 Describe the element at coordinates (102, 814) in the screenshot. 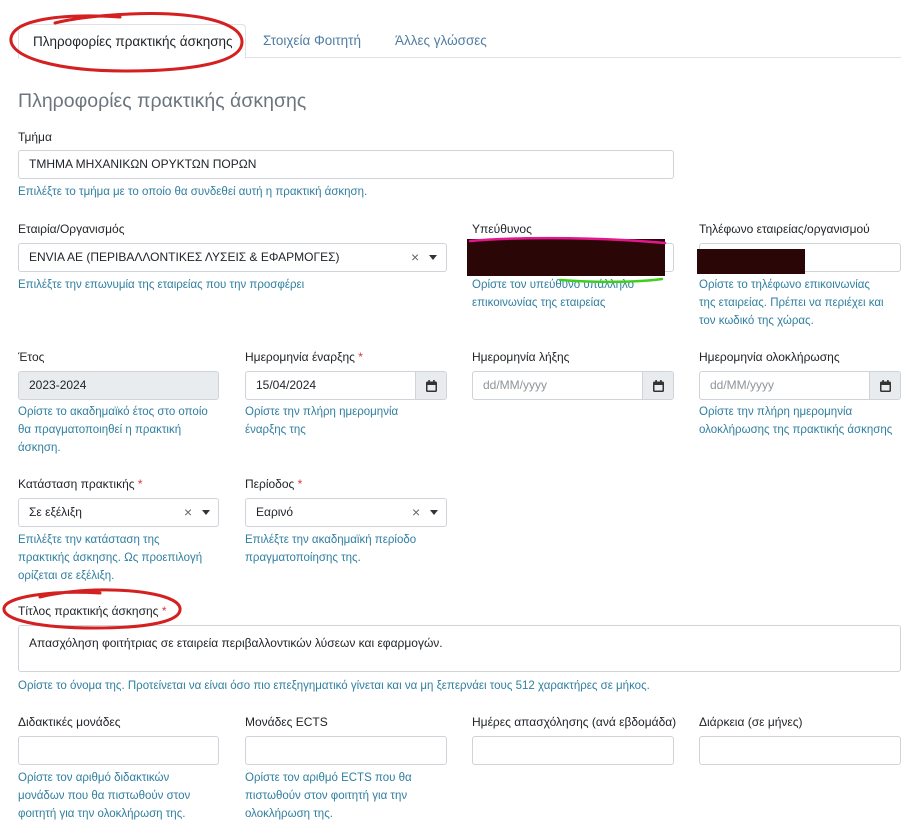

I see `help-line: φοιτητή για την ολοκλήρωση της.` at that location.